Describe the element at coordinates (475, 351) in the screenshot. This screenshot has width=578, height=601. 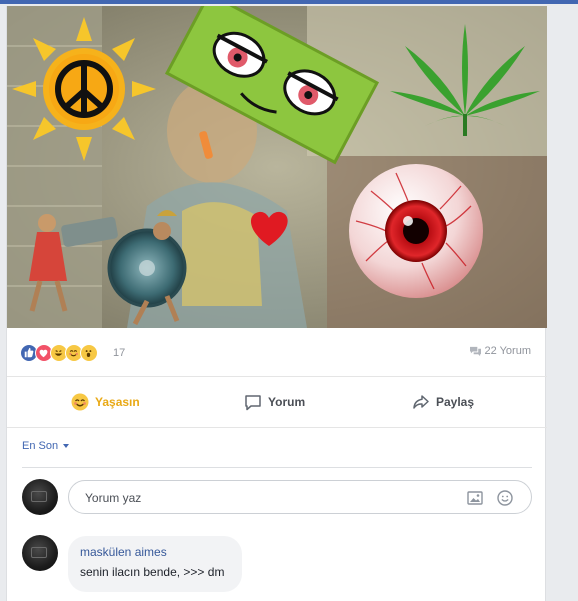
I see `comments-icon` at that location.